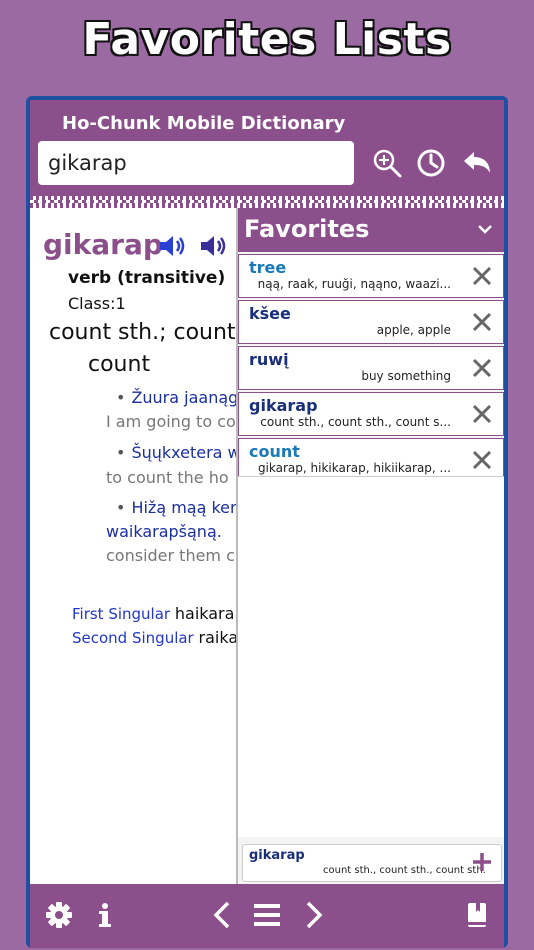 The width and height of the screenshot is (534, 950). What do you see at coordinates (97, 303) in the screenshot?
I see `entry-class: Class:1` at bounding box center [97, 303].